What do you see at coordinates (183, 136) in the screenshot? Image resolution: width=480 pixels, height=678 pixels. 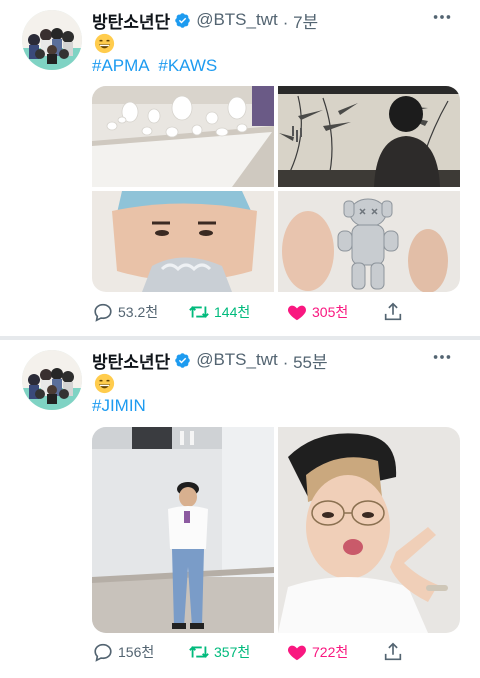 I see `photo-porcelain` at bounding box center [183, 136].